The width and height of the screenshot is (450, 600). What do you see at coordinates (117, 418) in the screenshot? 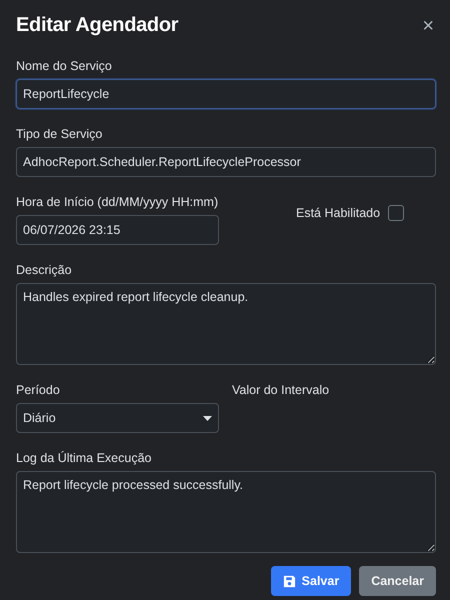
I see `dropdown: Diário` at bounding box center [117, 418].